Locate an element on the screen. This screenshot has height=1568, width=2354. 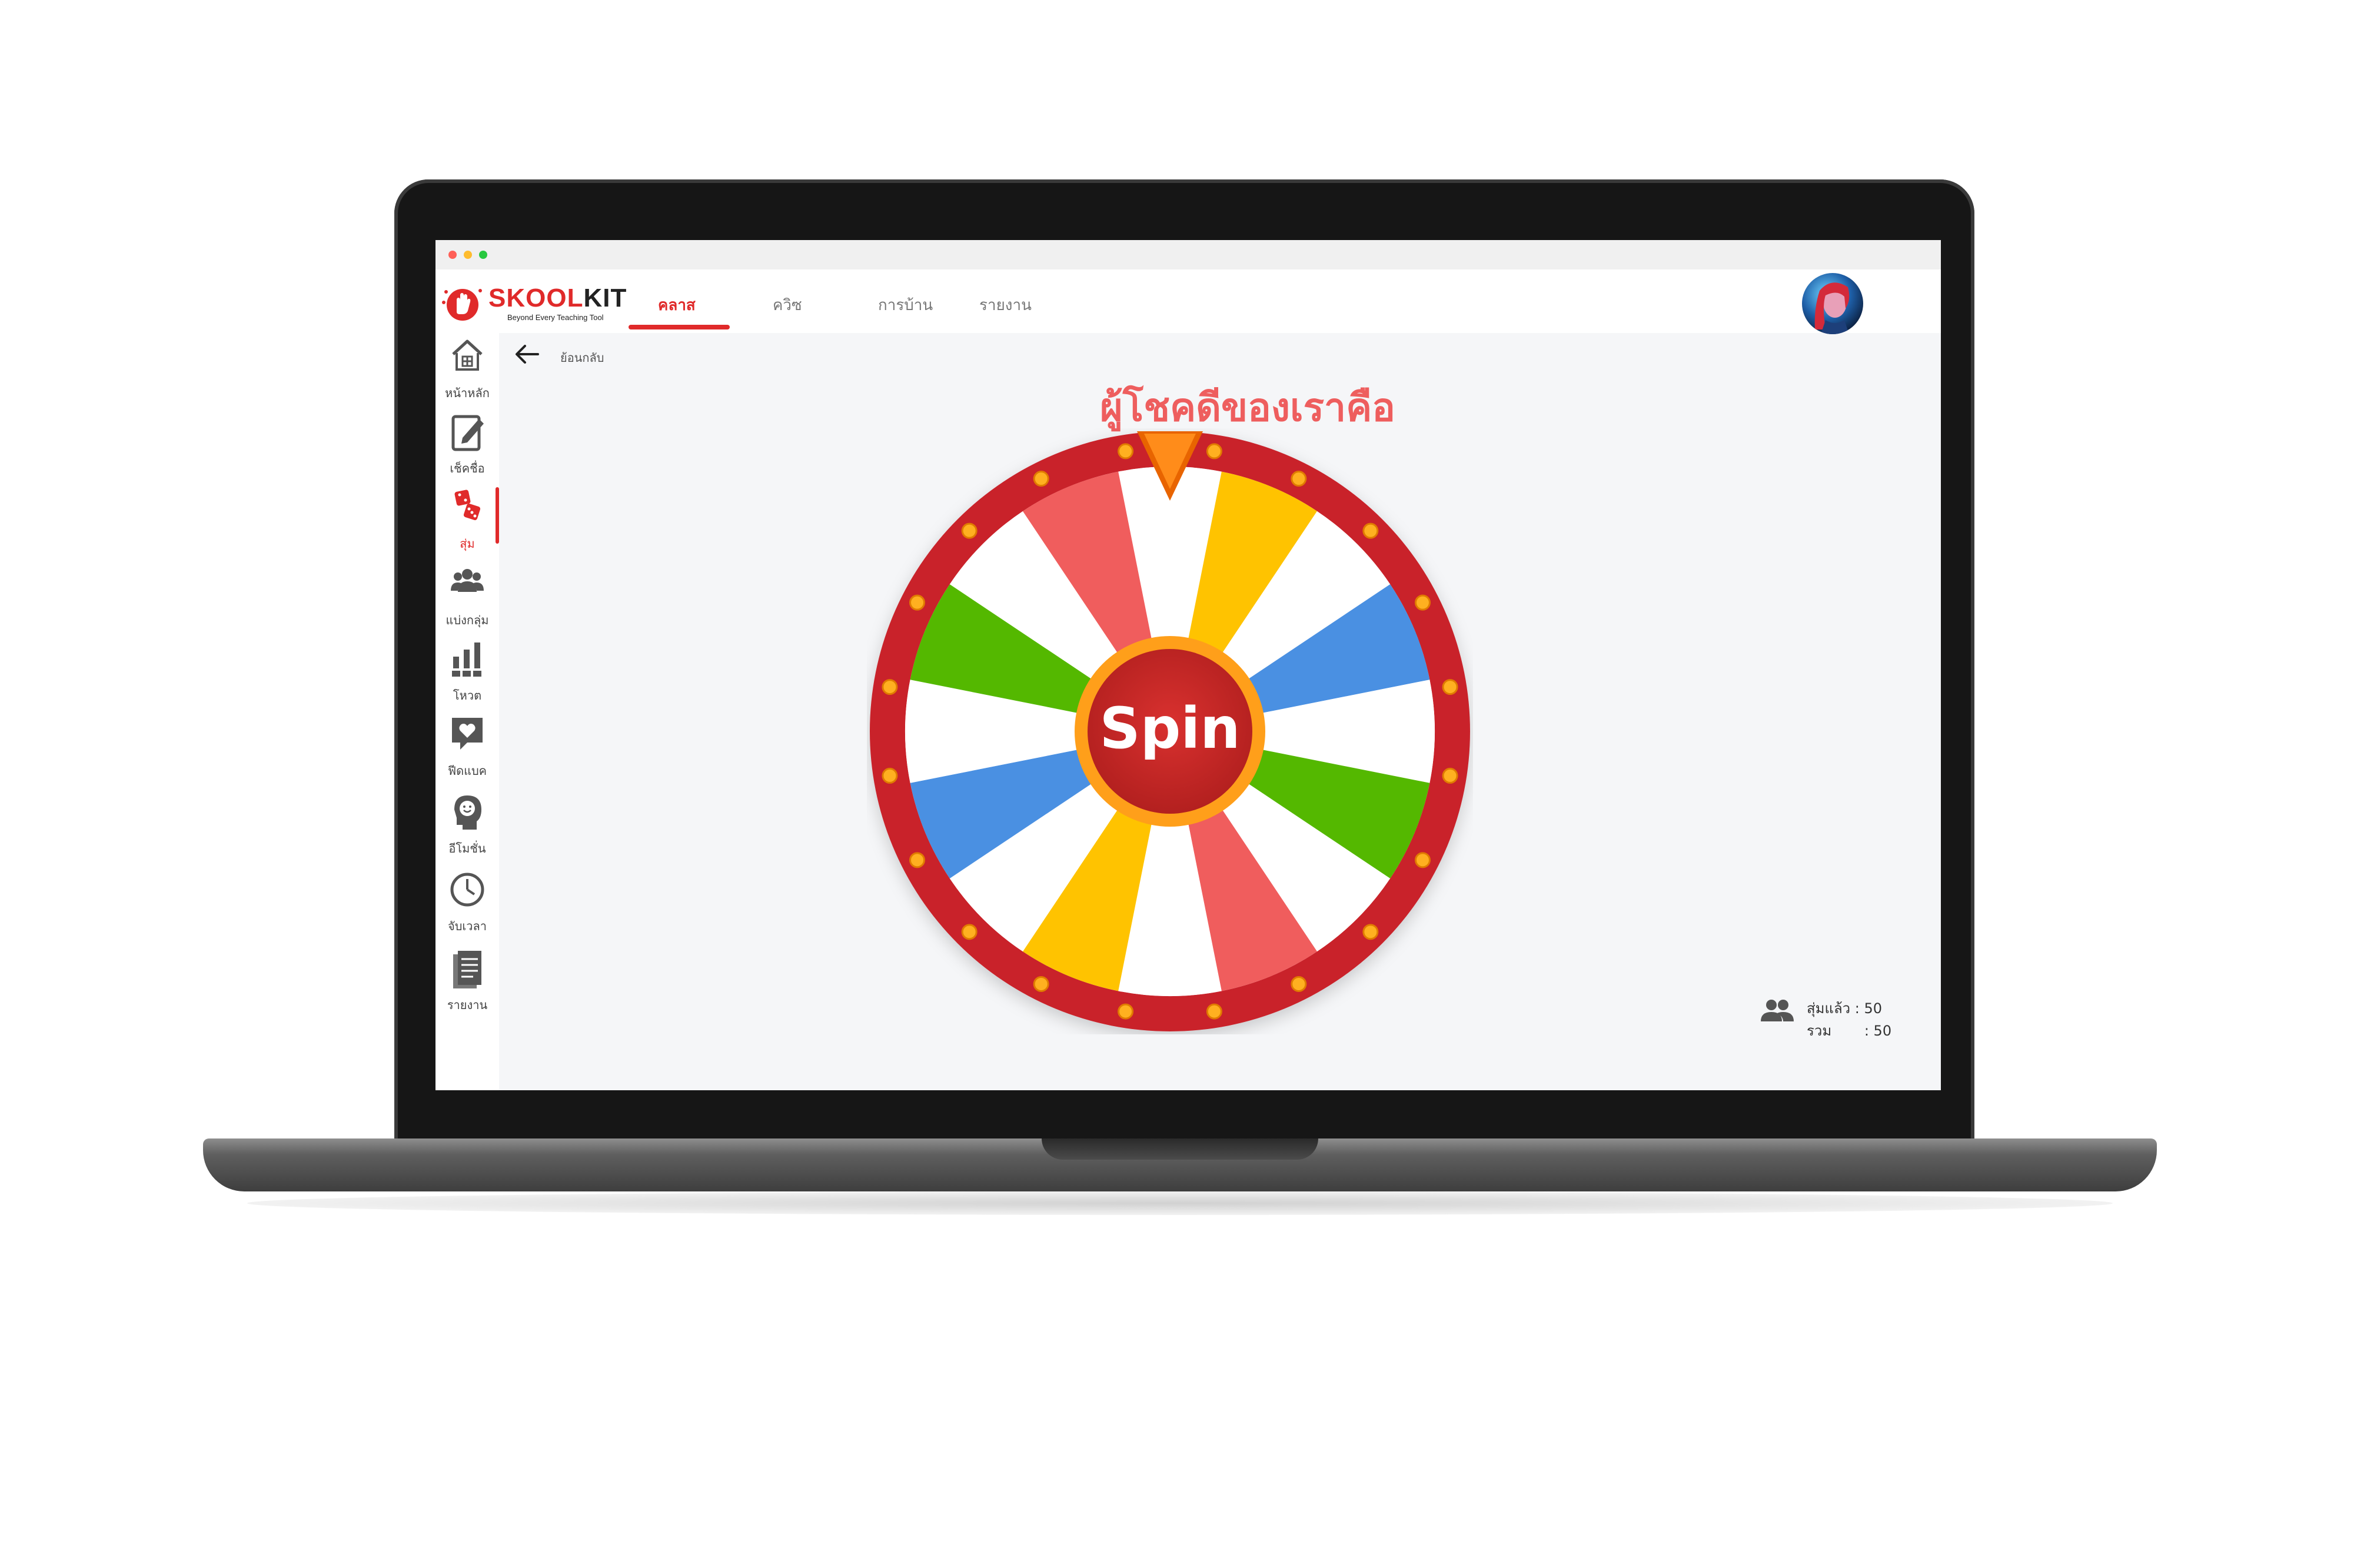
back-button: ย้อนกลับ is located at coordinates (582, 354).